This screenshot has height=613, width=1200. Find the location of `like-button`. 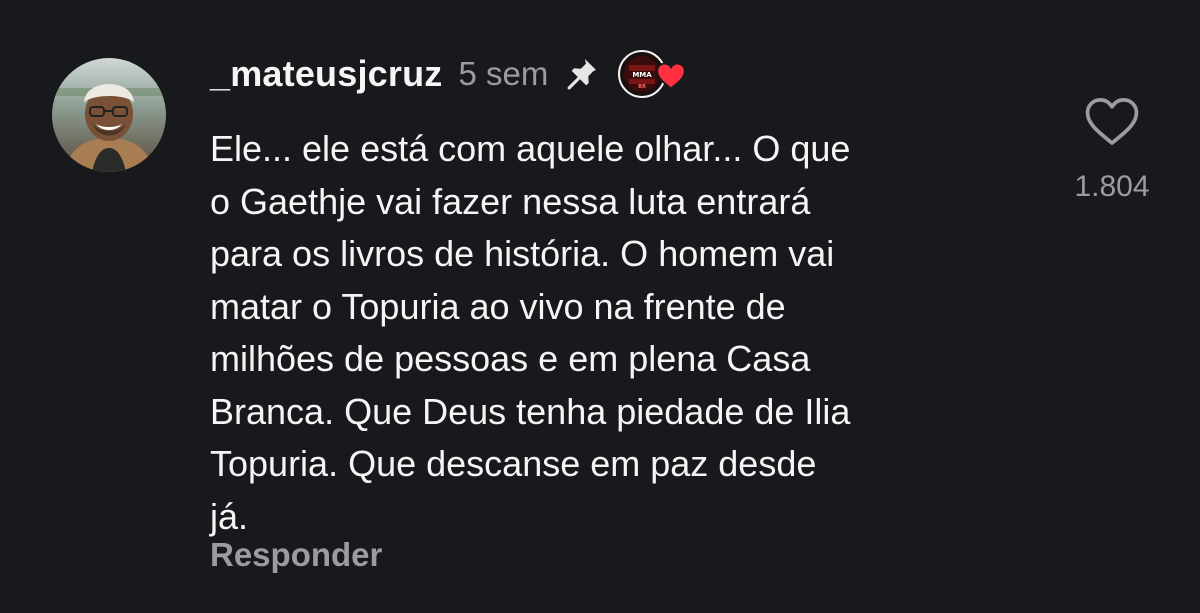

like-button is located at coordinates (1112, 122).